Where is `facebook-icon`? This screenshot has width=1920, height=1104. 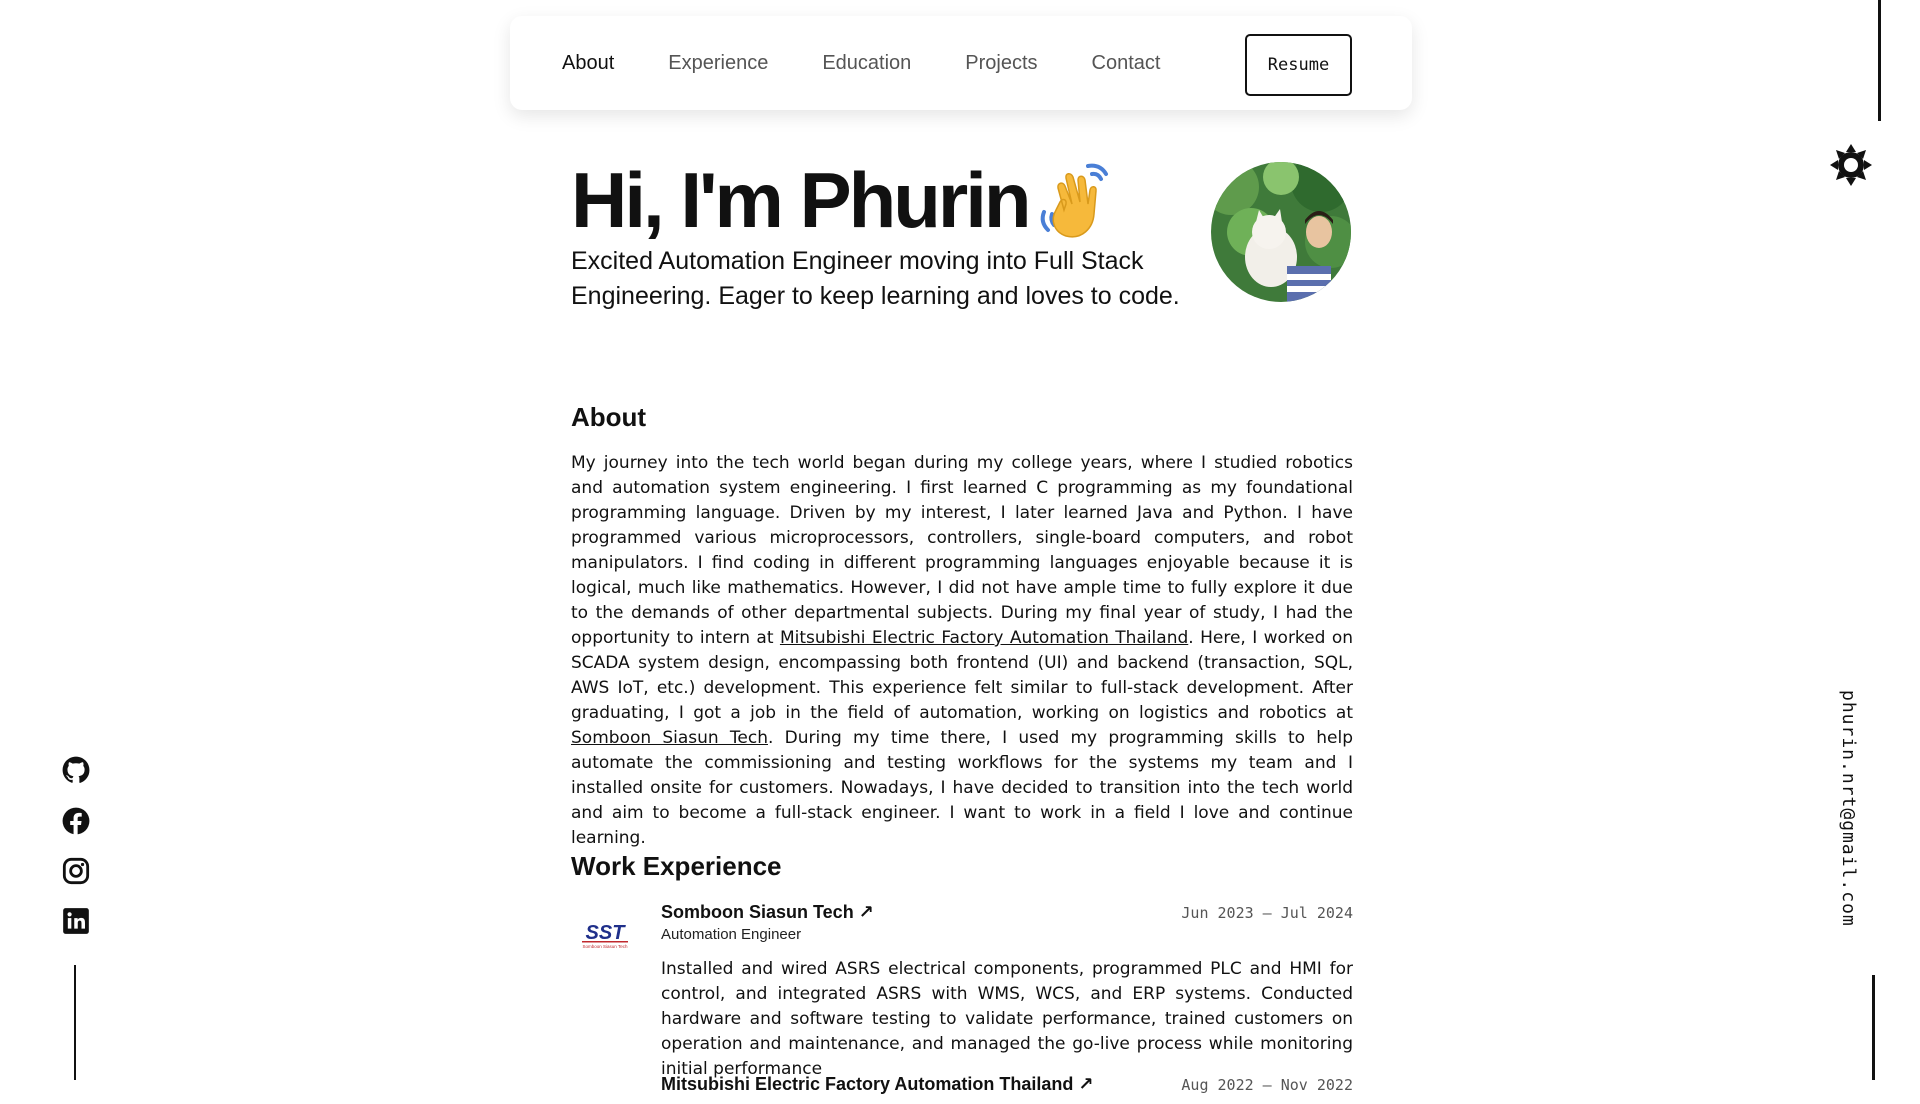
facebook-icon is located at coordinates (76, 821).